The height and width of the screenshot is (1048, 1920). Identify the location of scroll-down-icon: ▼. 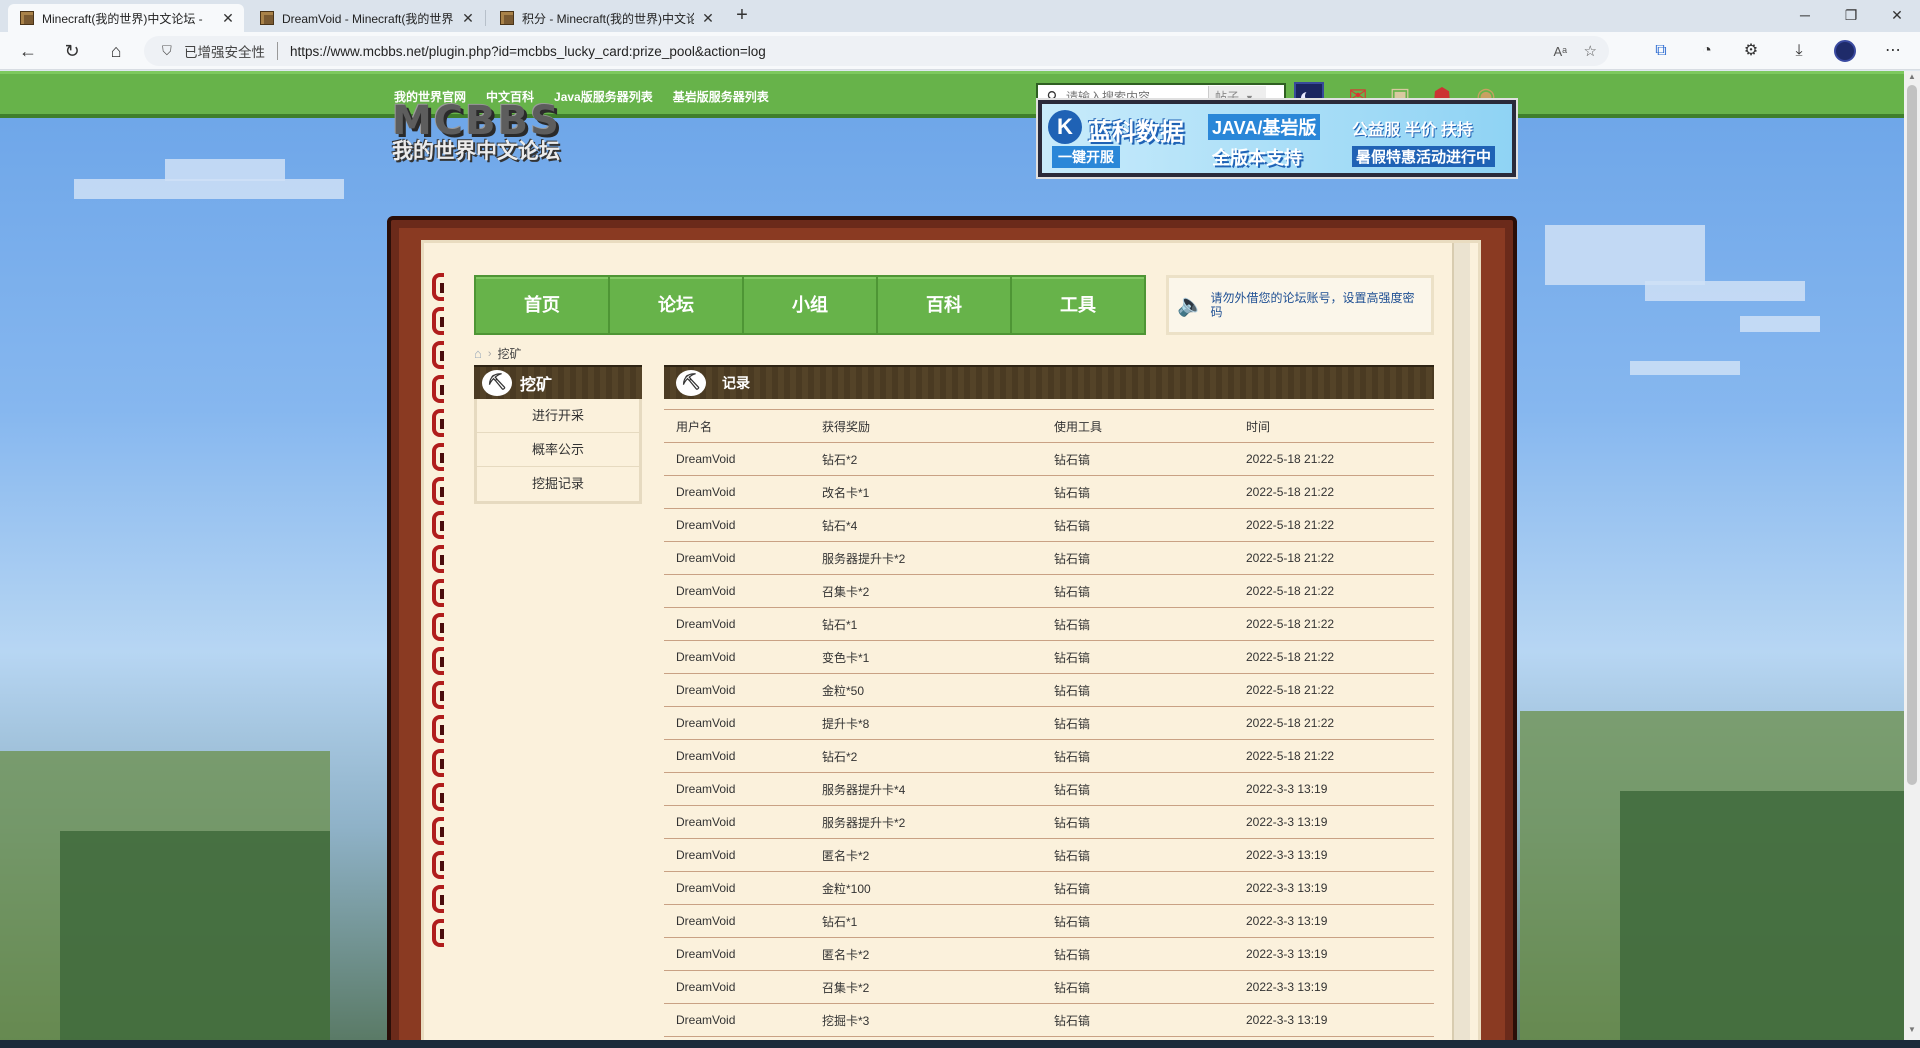
(1912, 1032).